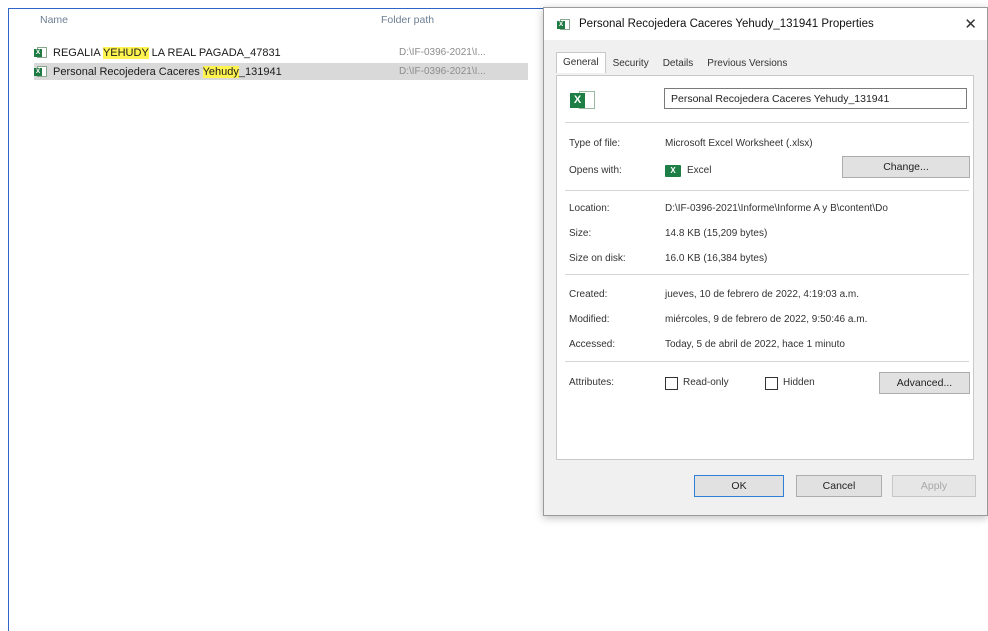  Describe the element at coordinates (739, 486) in the screenshot. I see `ok-button: OK` at that location.